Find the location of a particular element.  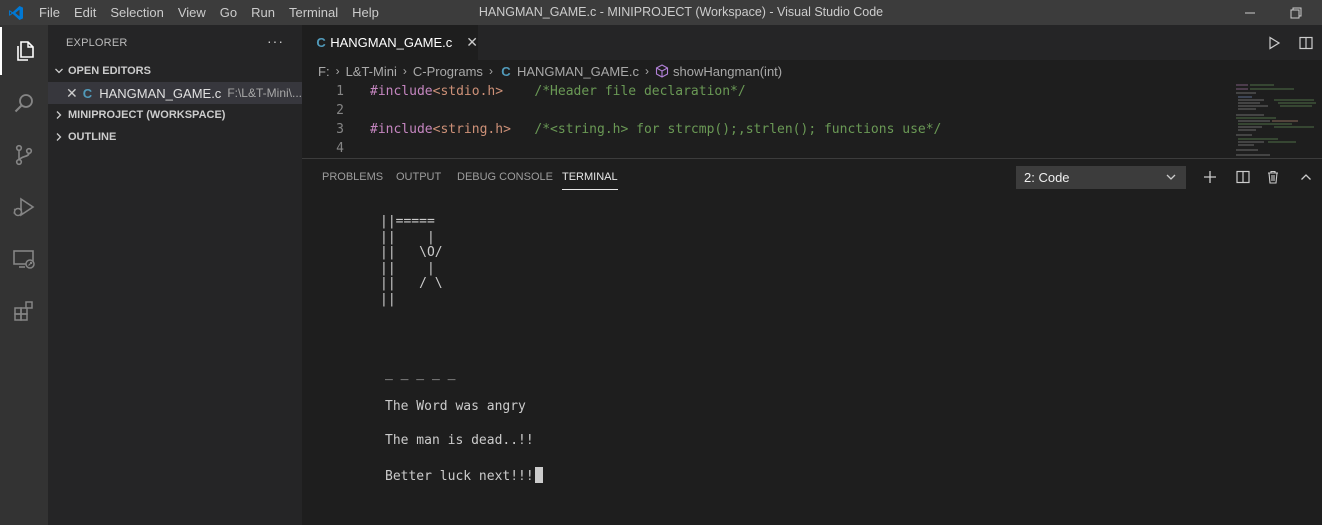

tab-terminal: TERMINAL is located at coordinates (590, 177).